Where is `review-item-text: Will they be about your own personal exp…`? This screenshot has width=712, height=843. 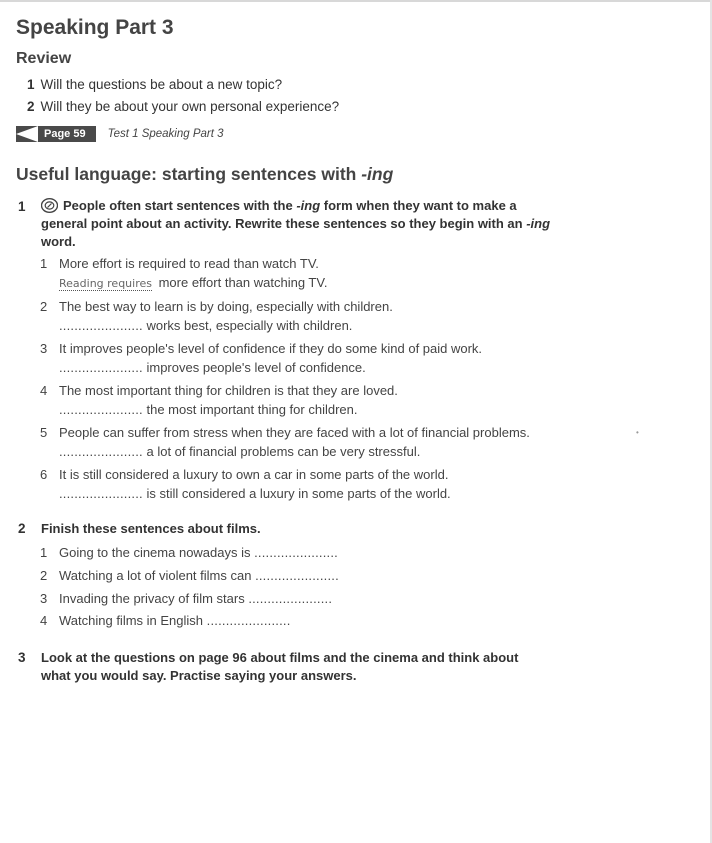 review-item-text: Will they be about your own personal exp… is located at coordinates (190, 106).